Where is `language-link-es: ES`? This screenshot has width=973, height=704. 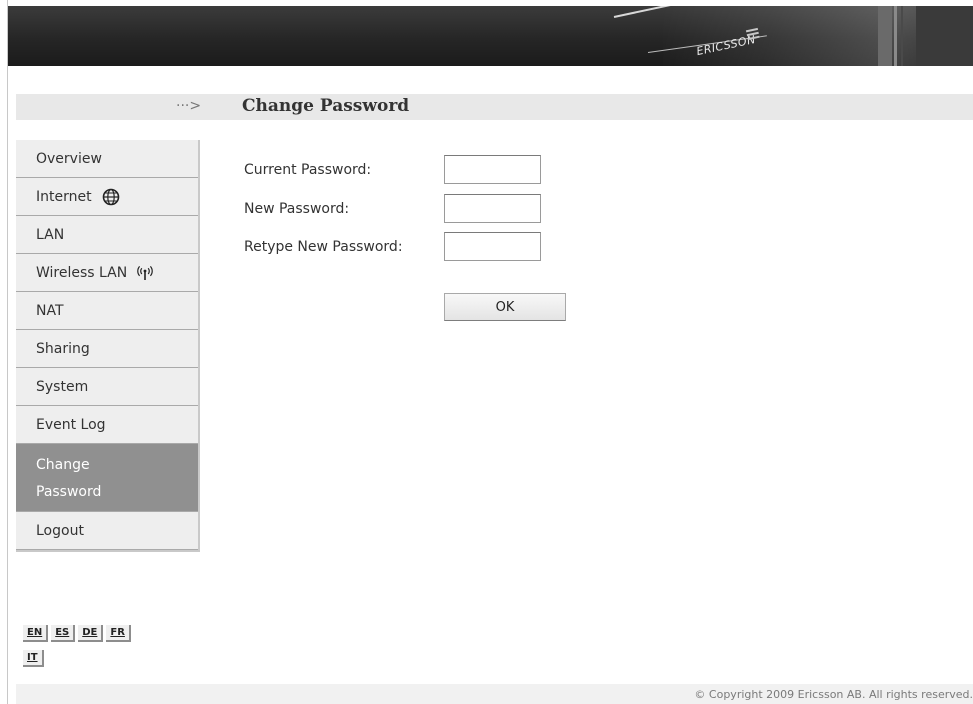
language-link-es: ES is located at coordinates (63, 633).